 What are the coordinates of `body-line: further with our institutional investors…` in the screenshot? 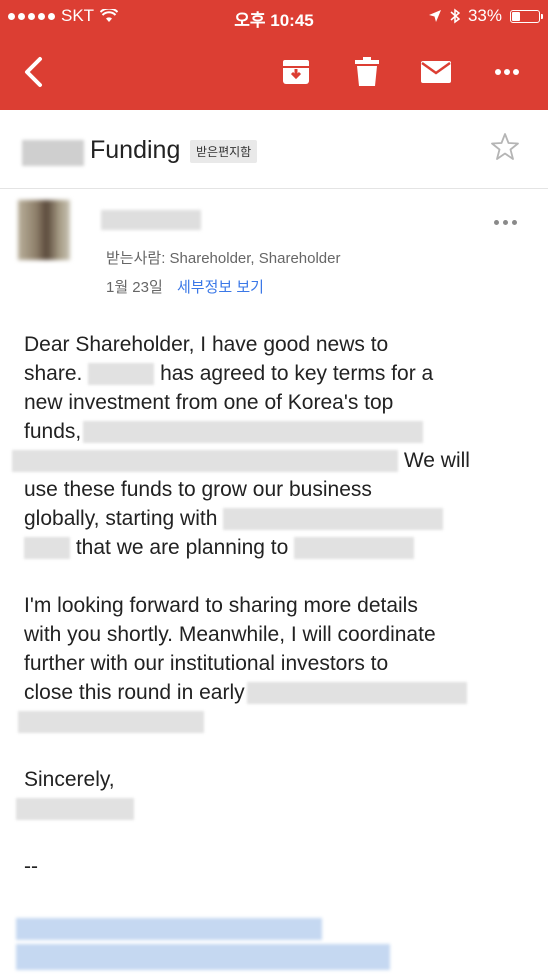 It's located at (206, 663).